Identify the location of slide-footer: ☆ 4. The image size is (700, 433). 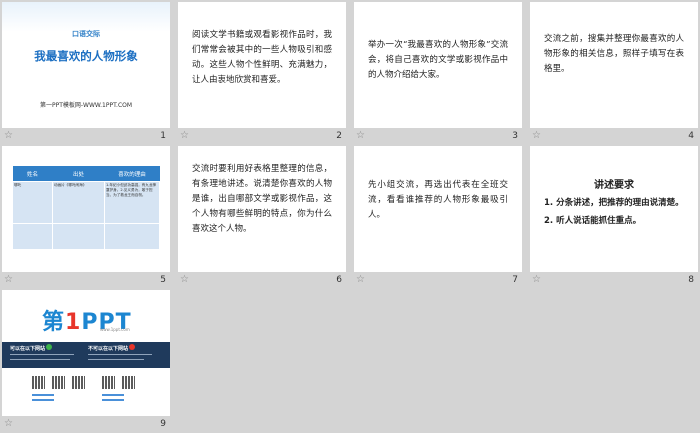
(614, 136).